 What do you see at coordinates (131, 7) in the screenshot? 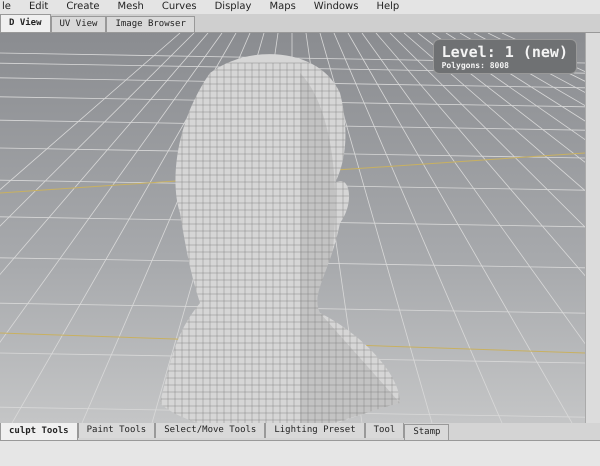
I see `menu-item: Mesh` at bounding box center [131, 7].